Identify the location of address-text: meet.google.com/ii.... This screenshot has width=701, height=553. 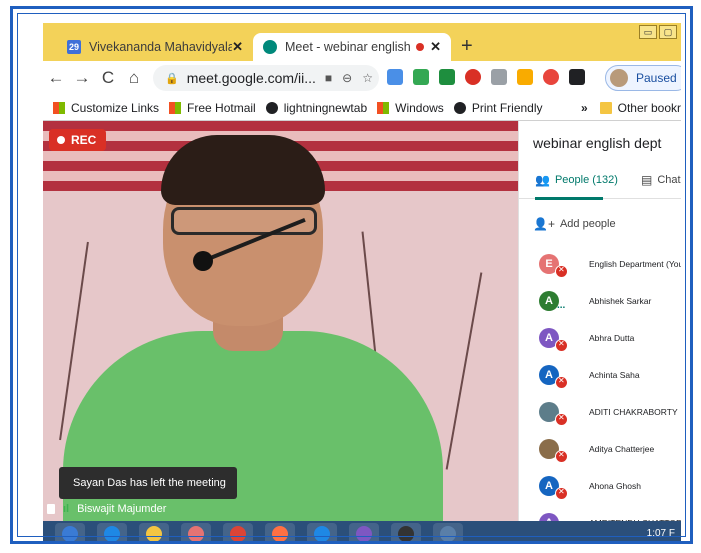
(251, 78).